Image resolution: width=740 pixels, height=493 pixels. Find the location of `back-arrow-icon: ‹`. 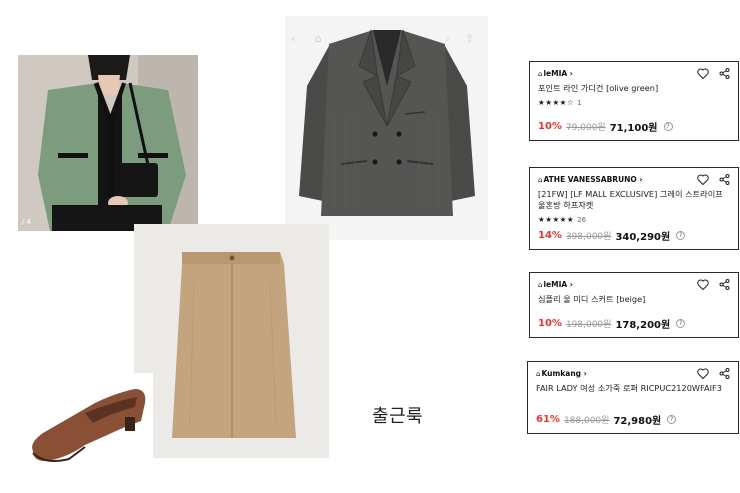

back-arrow-icon: ‹ is located at coordinates (293, 38).